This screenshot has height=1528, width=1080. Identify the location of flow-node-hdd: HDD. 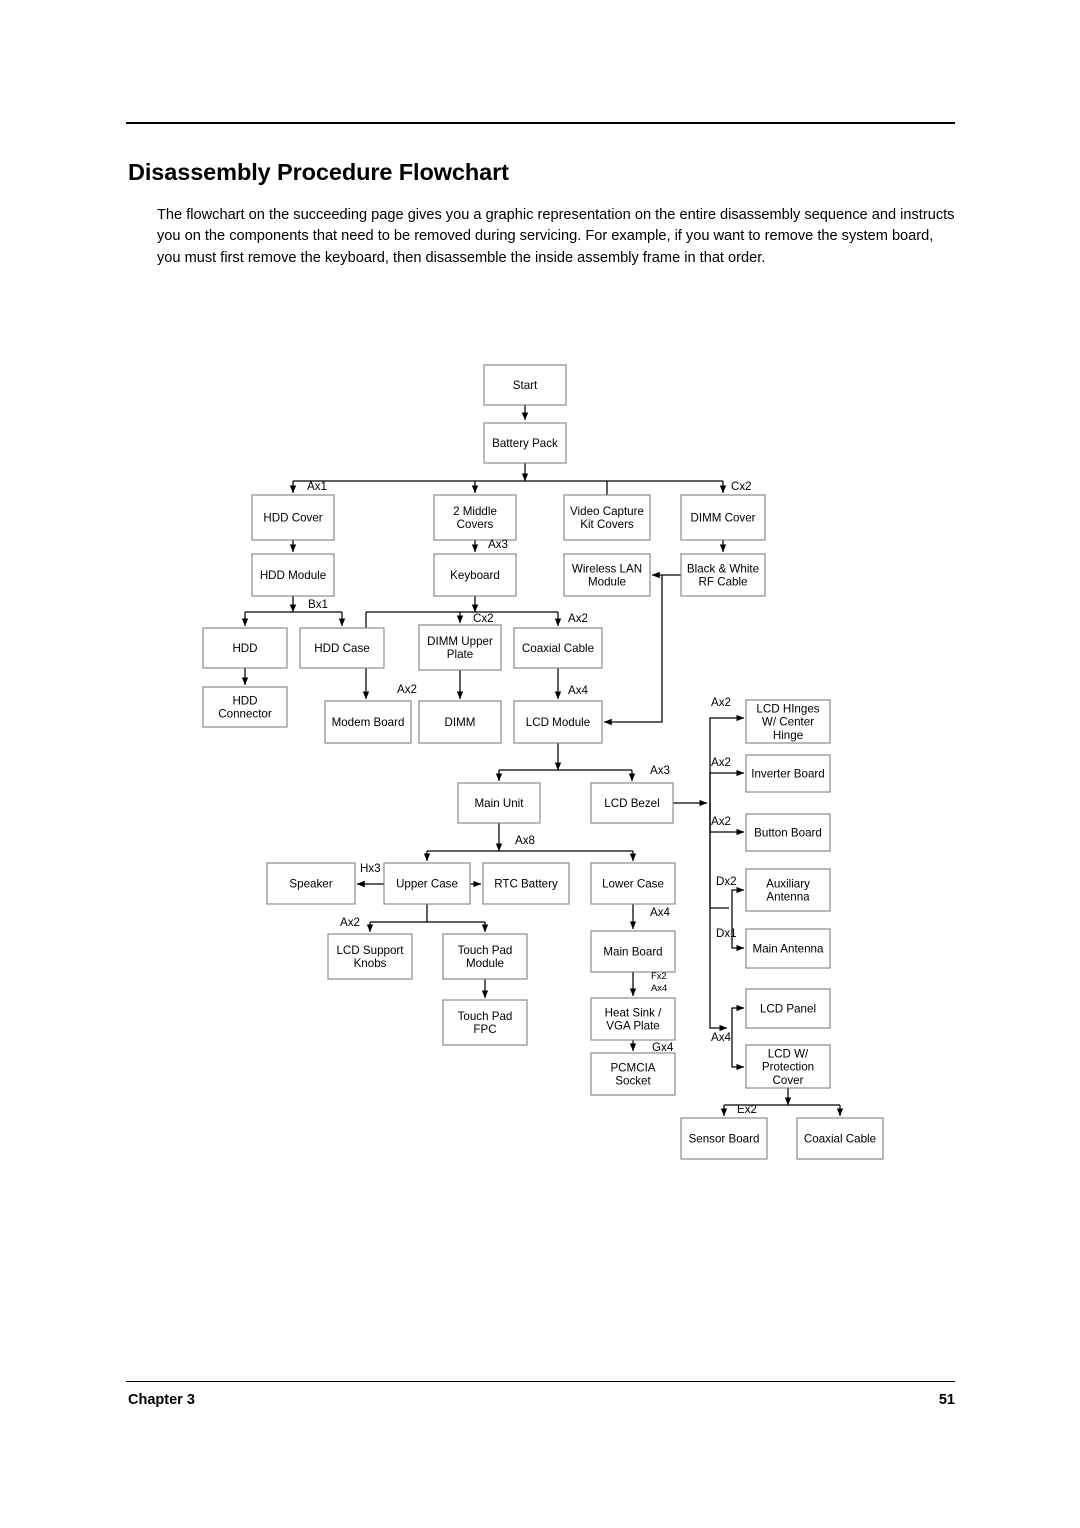
(245, 648).